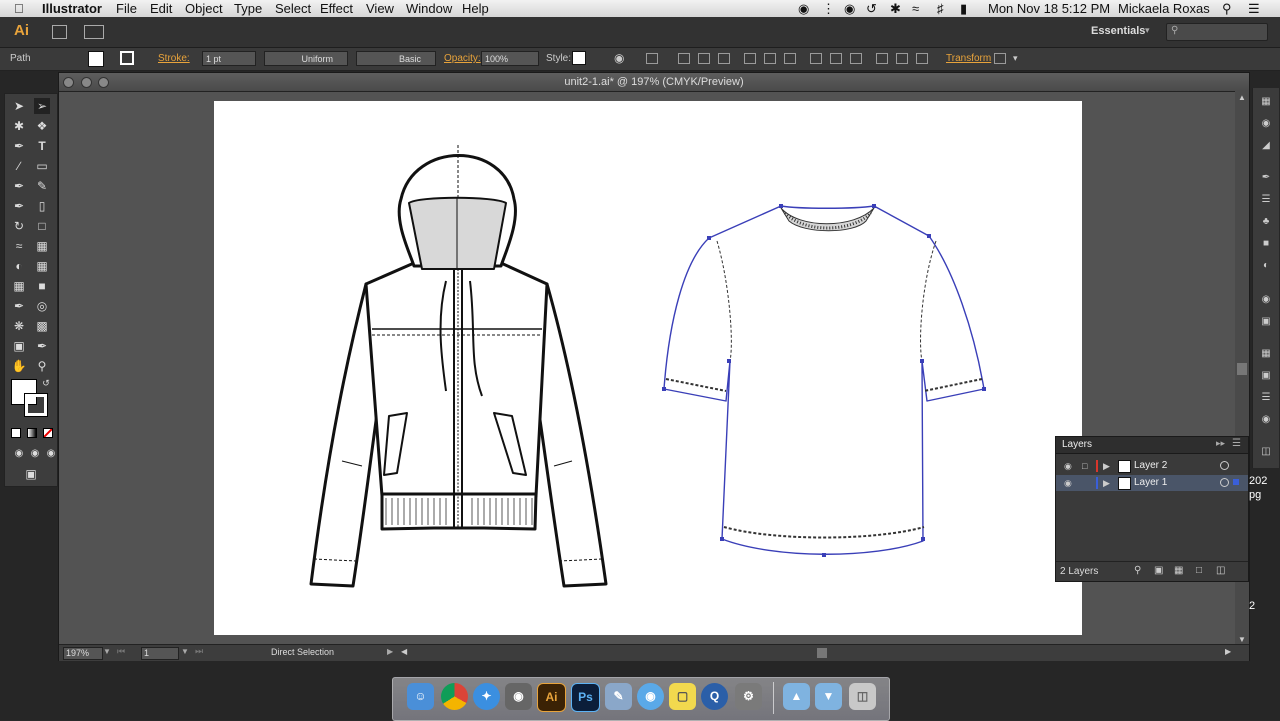 This screenshot has width=1280, height=721. Describe the element at coordinates (682, 696) in the screenshot. I see `stickies-icon: ▢` at that location.